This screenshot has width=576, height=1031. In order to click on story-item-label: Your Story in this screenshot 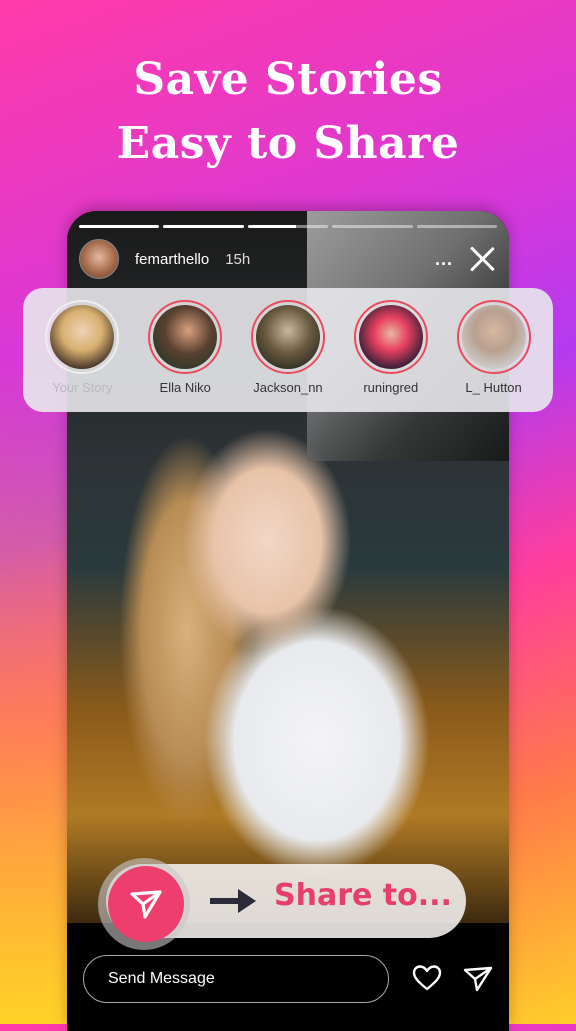, I will do `click(82, 387)`.